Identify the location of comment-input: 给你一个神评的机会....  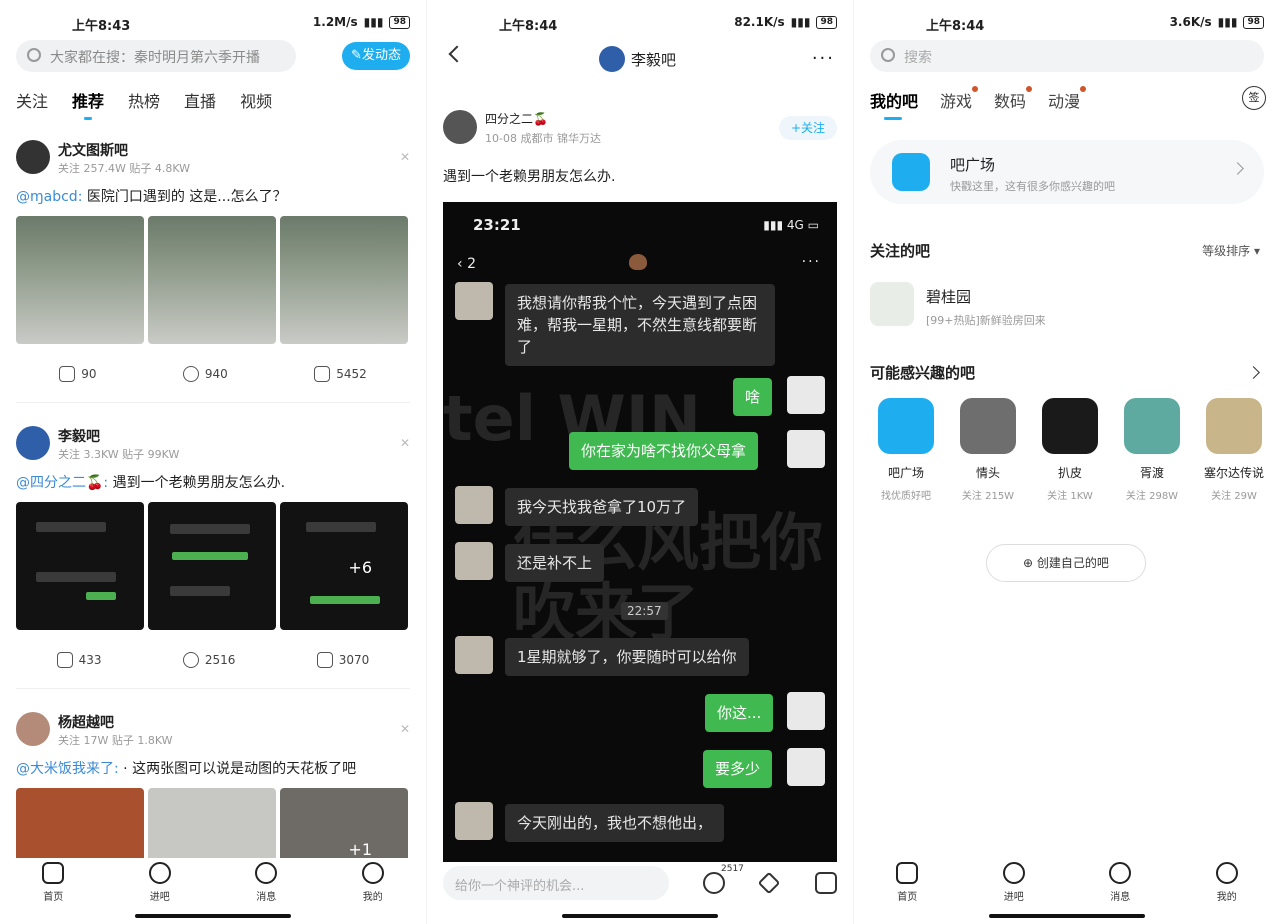
(556, 883).